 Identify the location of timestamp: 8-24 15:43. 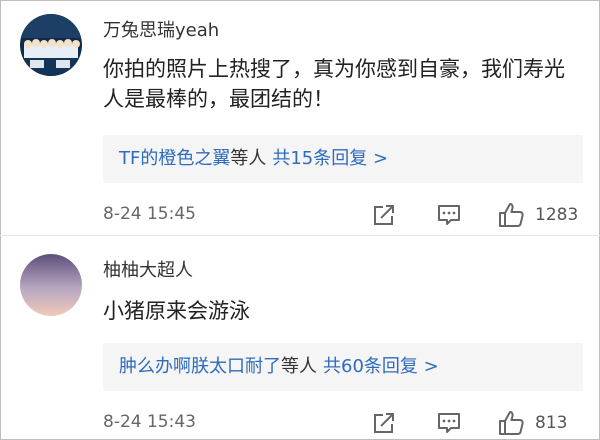
(149, 422).